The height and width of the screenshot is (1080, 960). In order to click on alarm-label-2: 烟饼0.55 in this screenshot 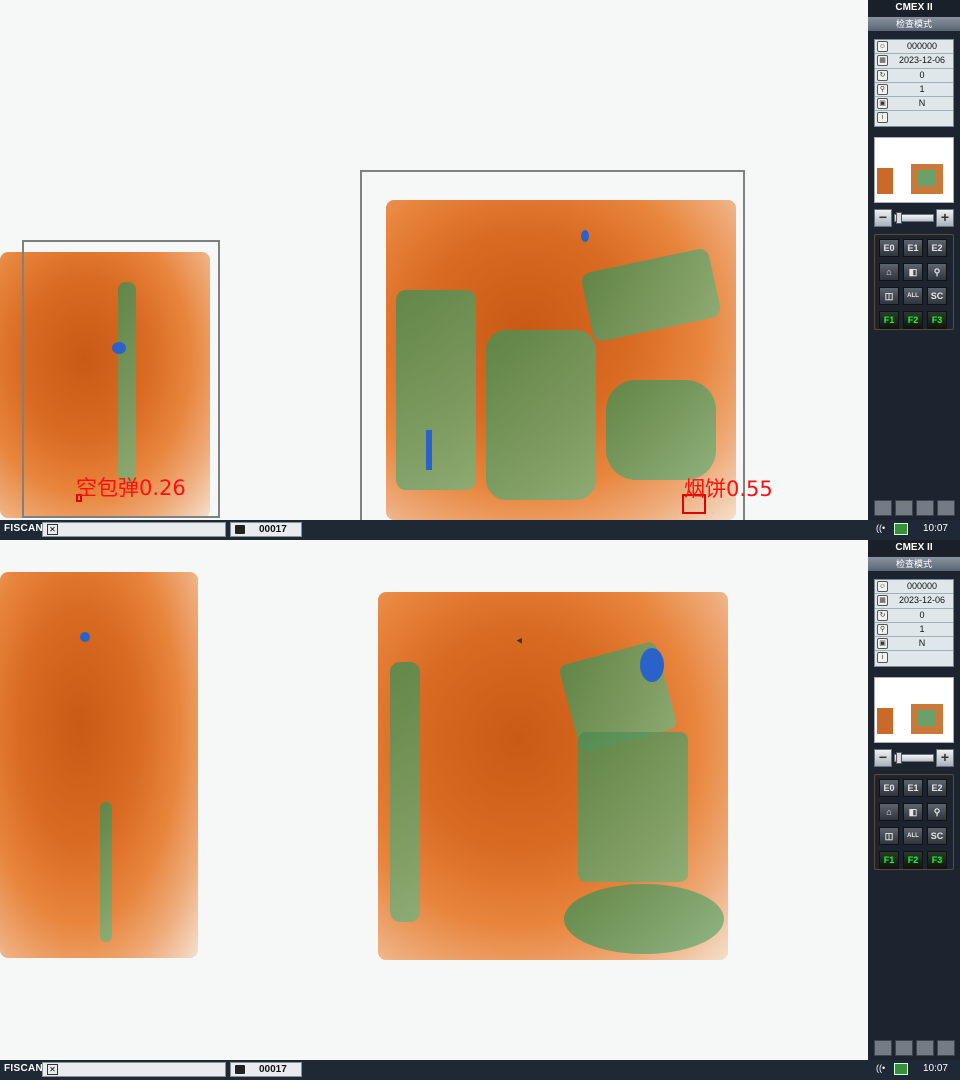, I will do `click(728, 489)`.